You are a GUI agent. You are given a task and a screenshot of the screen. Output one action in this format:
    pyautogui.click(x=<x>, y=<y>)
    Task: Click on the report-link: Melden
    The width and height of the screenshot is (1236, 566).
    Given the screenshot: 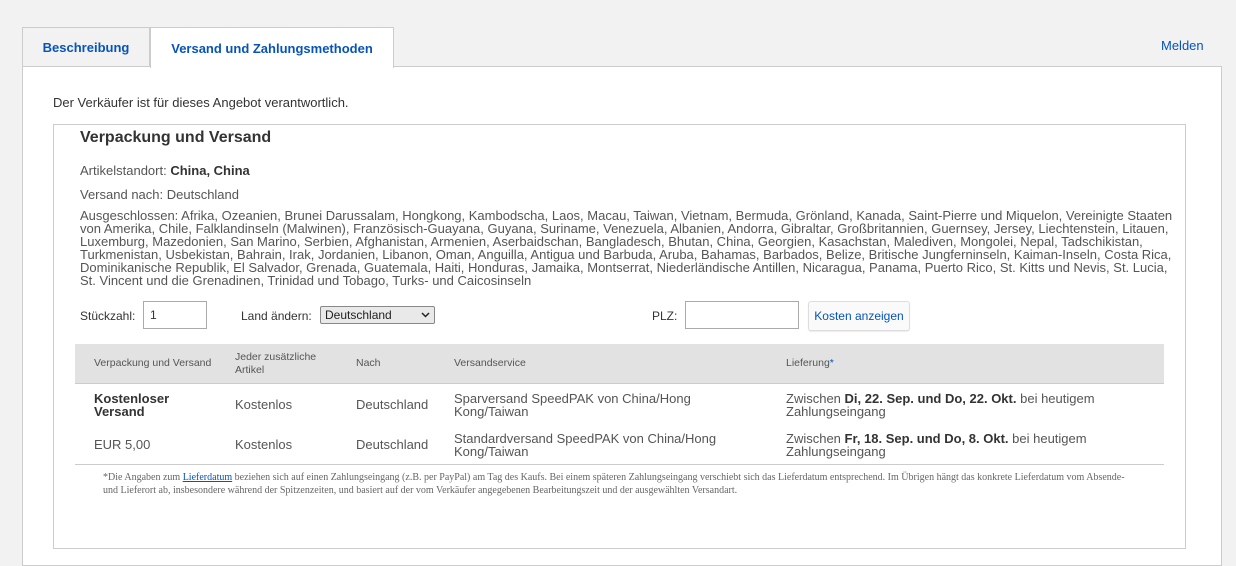 What is the action you would take?
    pyautogui.click(x=1182, y=45)
    